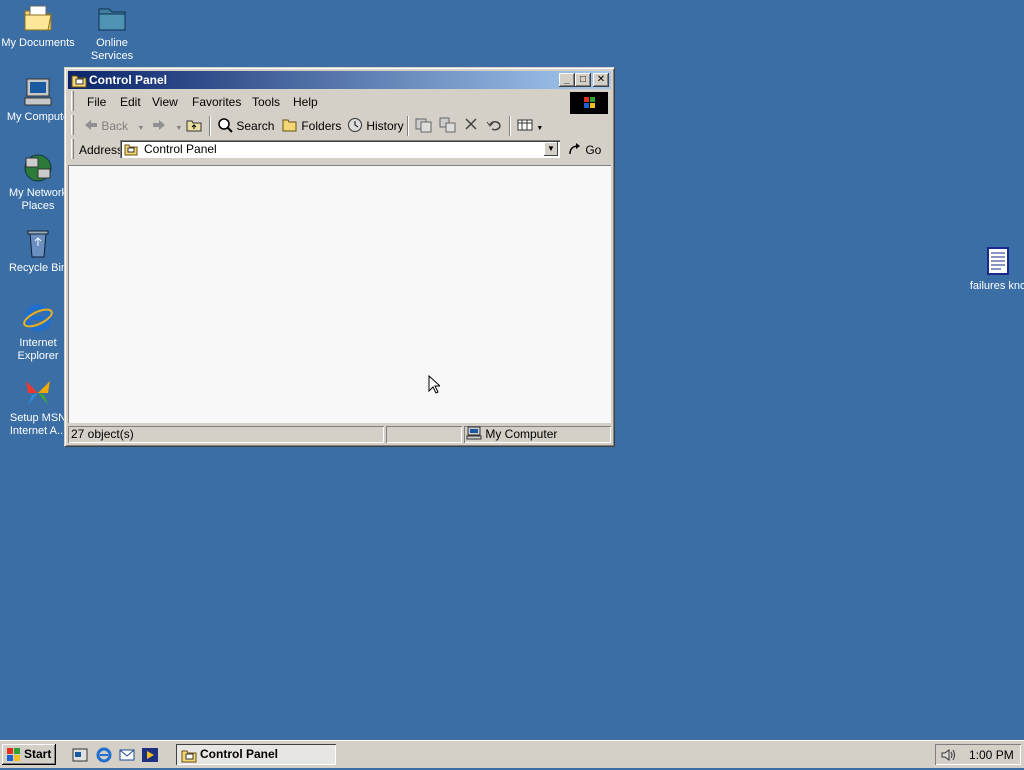 This screenshot has width=1024, height=770. I want to click on minimize-icon: _, so click(567, 79).